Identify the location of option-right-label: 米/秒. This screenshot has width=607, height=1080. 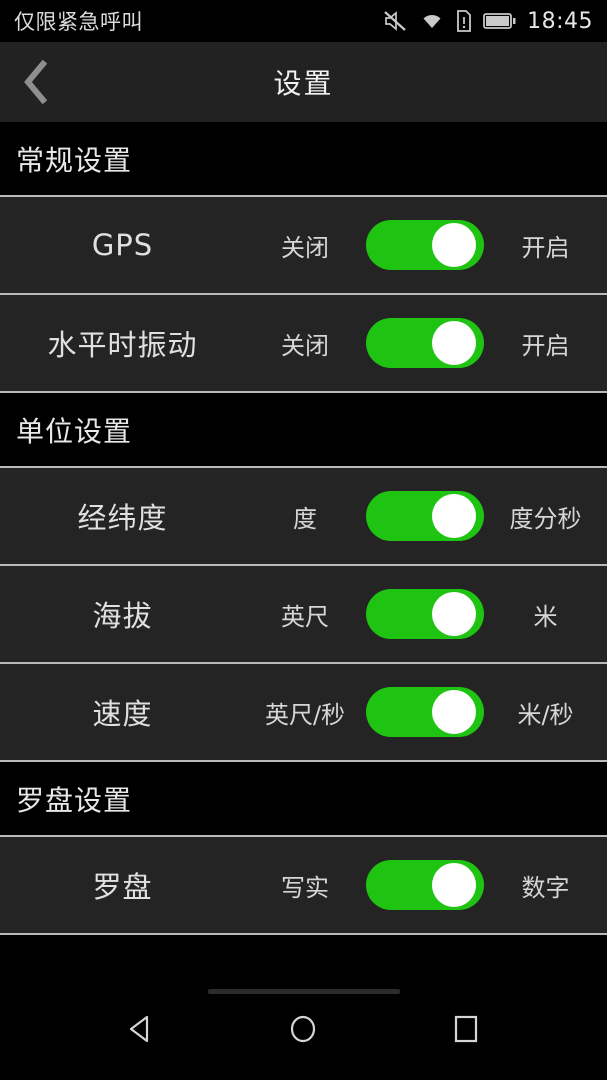
(545, 712).